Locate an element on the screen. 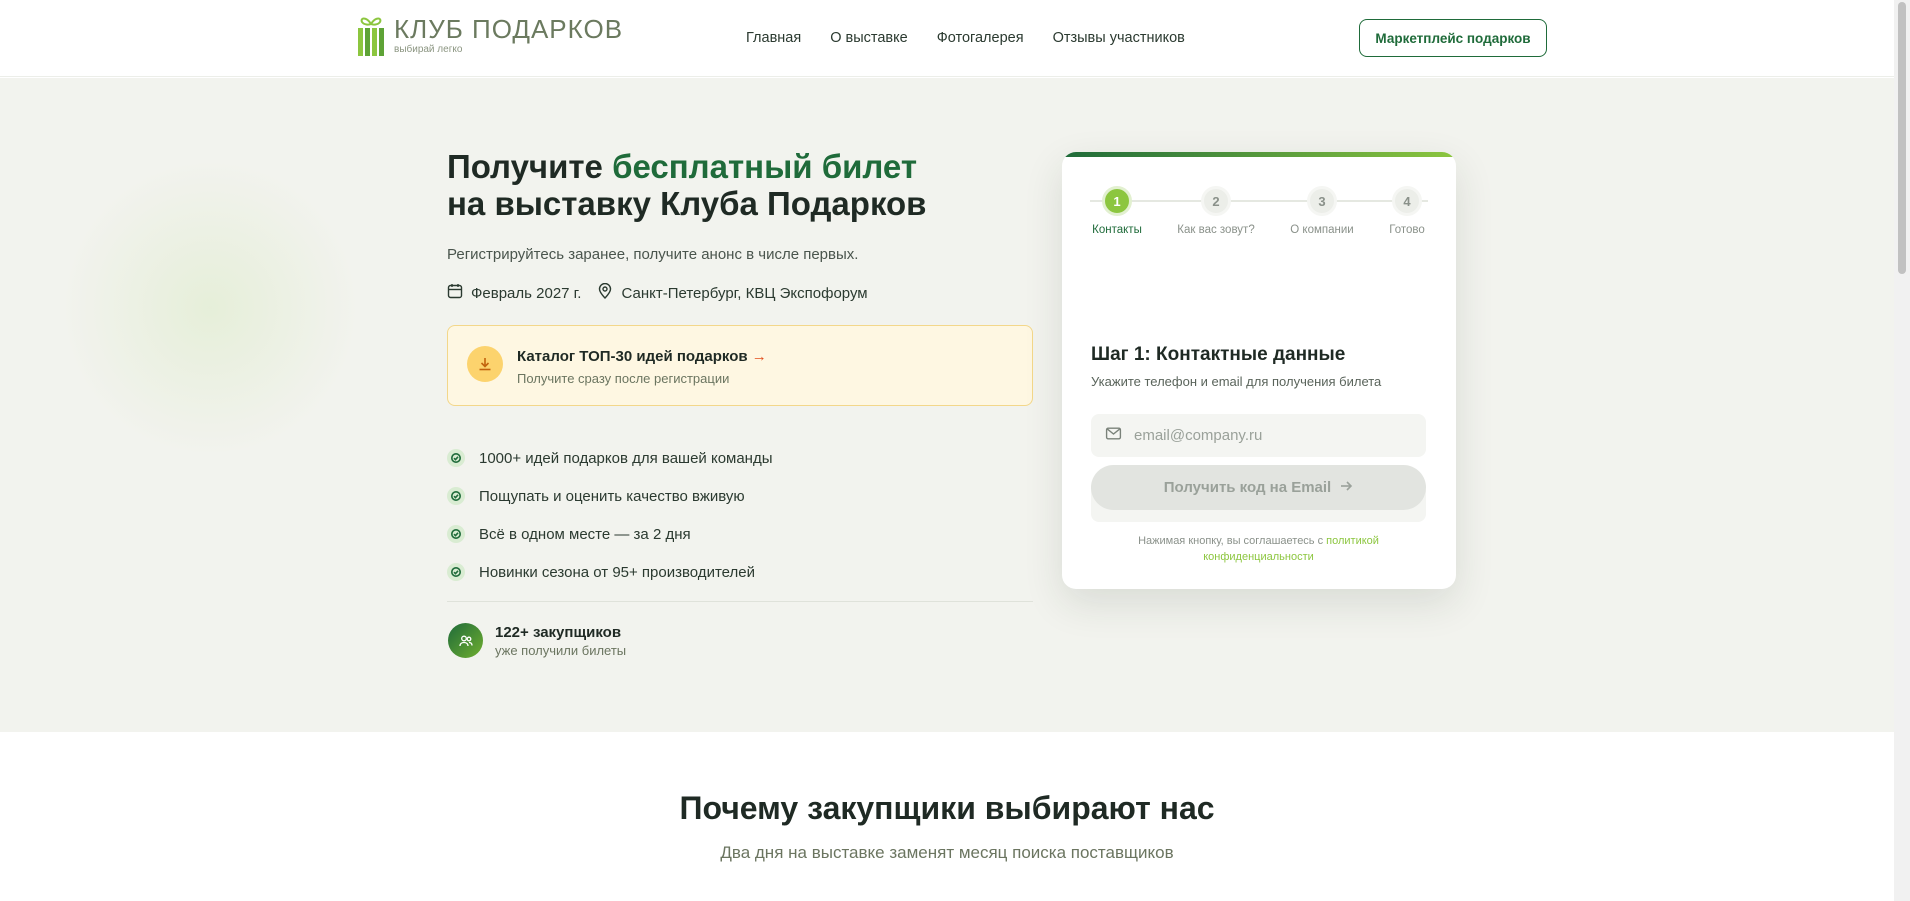 The height and width of the screenshot is (901, 1910). email-field is located at coordinates (1258, 435).